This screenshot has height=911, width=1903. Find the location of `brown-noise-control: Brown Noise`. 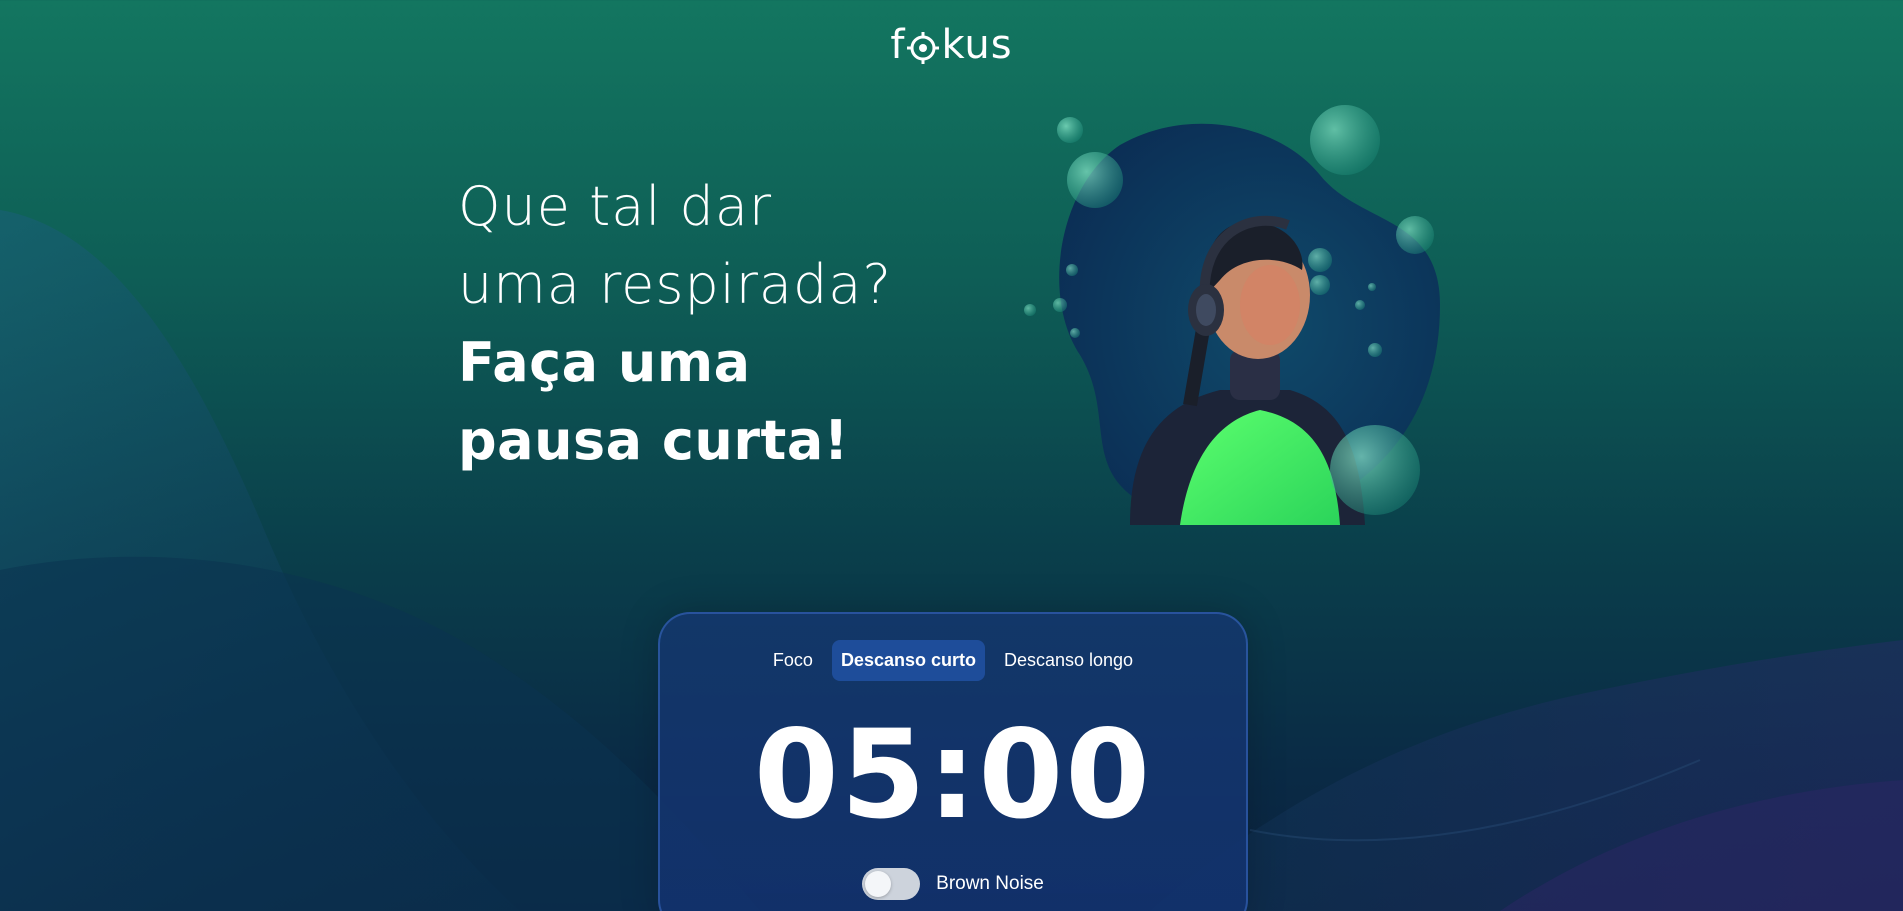

brown-noise-control: Brown Noise is located at coordinates (953, 884).